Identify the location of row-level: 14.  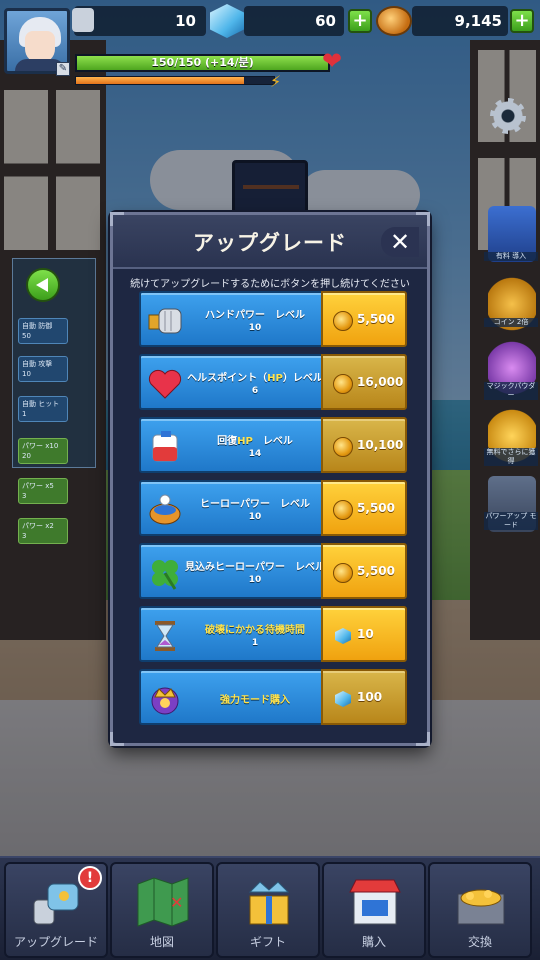
(255, 454).